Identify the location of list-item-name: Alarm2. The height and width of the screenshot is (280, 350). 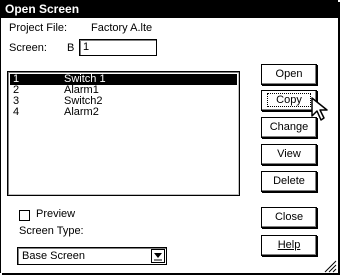
(81, 112).